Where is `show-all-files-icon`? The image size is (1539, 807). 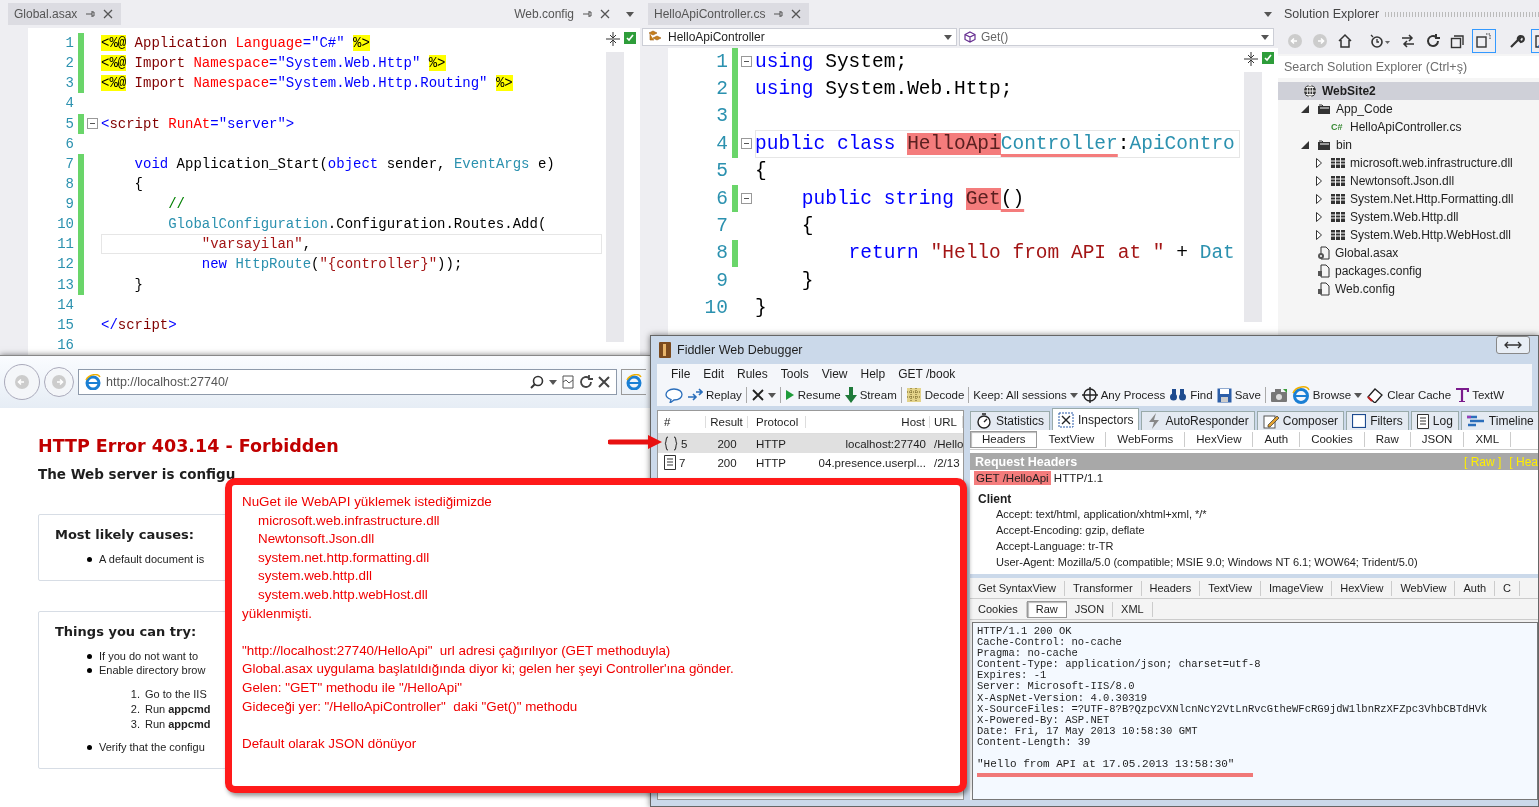
show-all-files-icon is located at coordinates (1484, 41).